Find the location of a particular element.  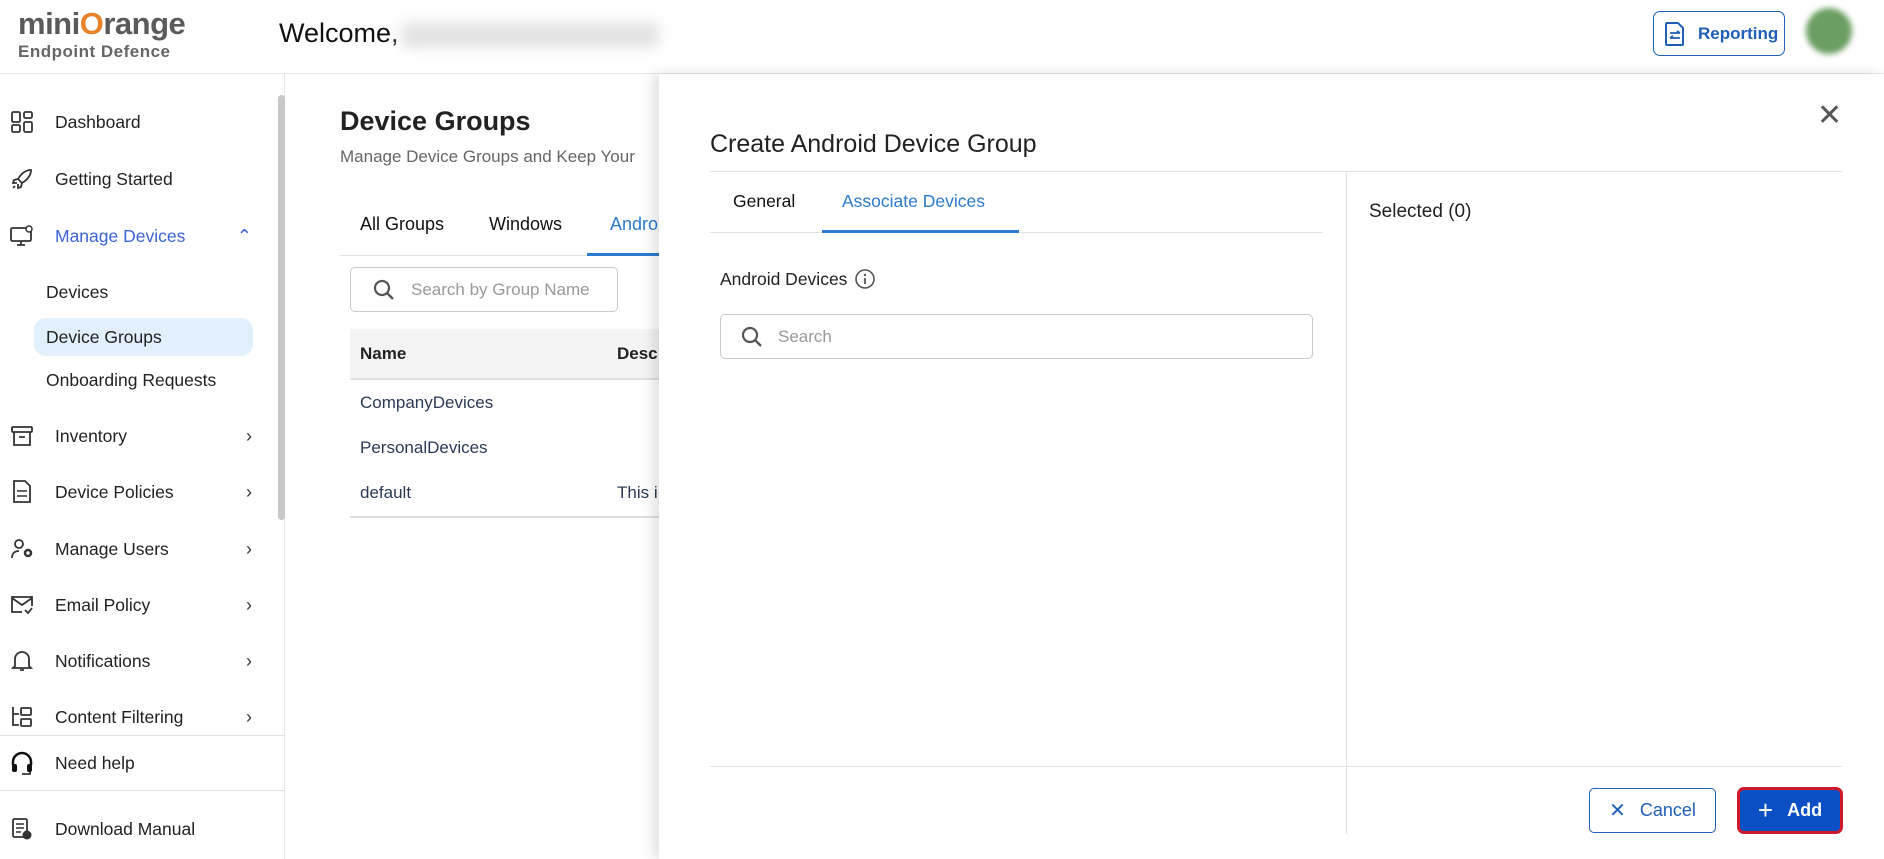

manual-download-icon is located at coordinates (22, 829).